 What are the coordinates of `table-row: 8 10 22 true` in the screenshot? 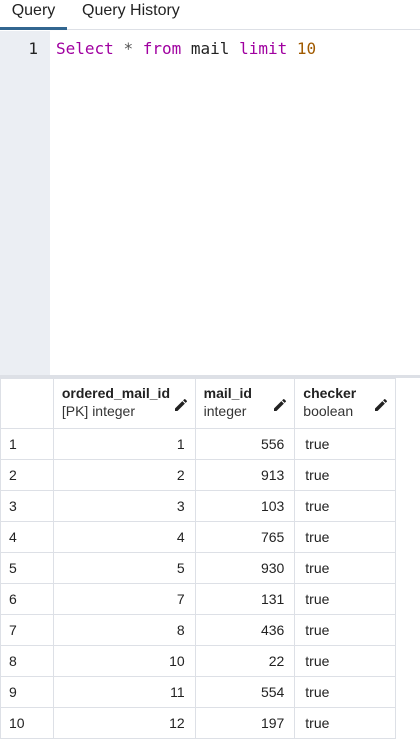 It's located at (198, 661).